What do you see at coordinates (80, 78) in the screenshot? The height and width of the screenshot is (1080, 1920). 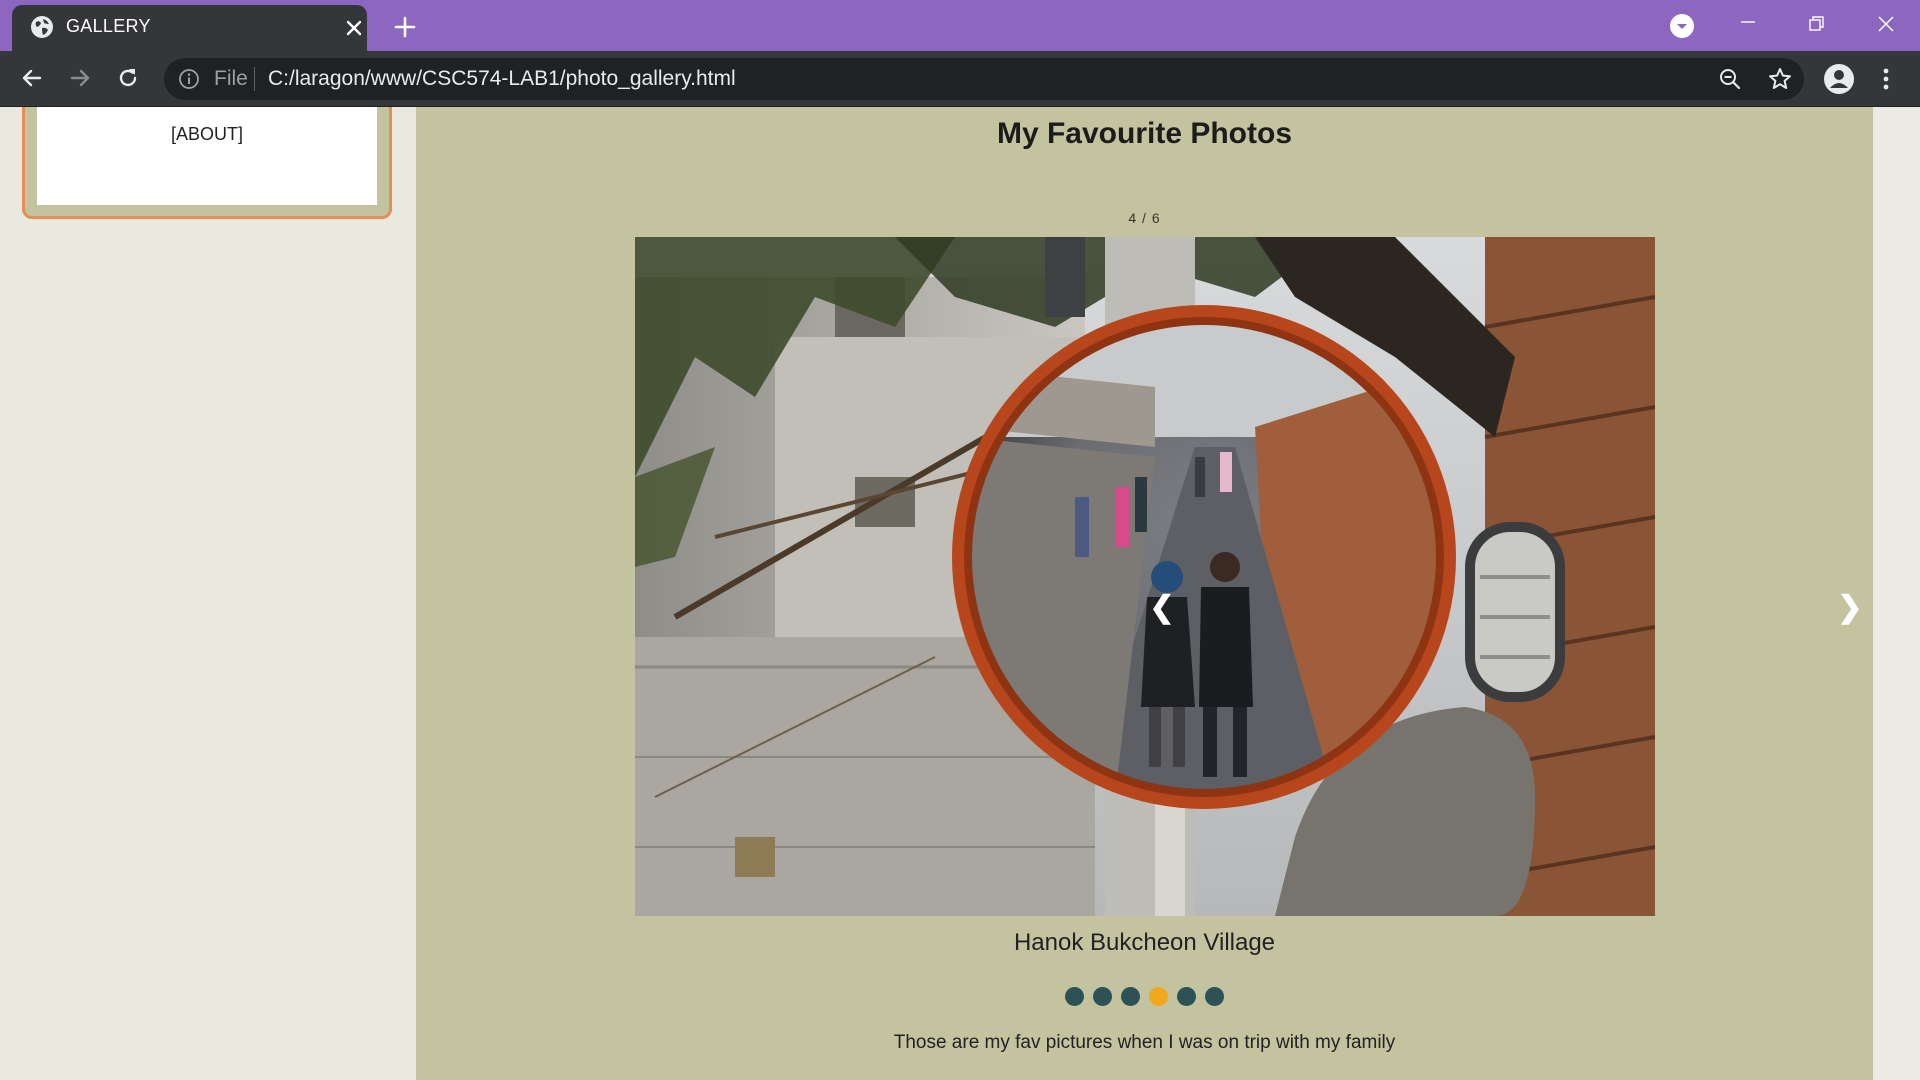 I see `forward-arrow-icon` at bounding box center [80, 78].